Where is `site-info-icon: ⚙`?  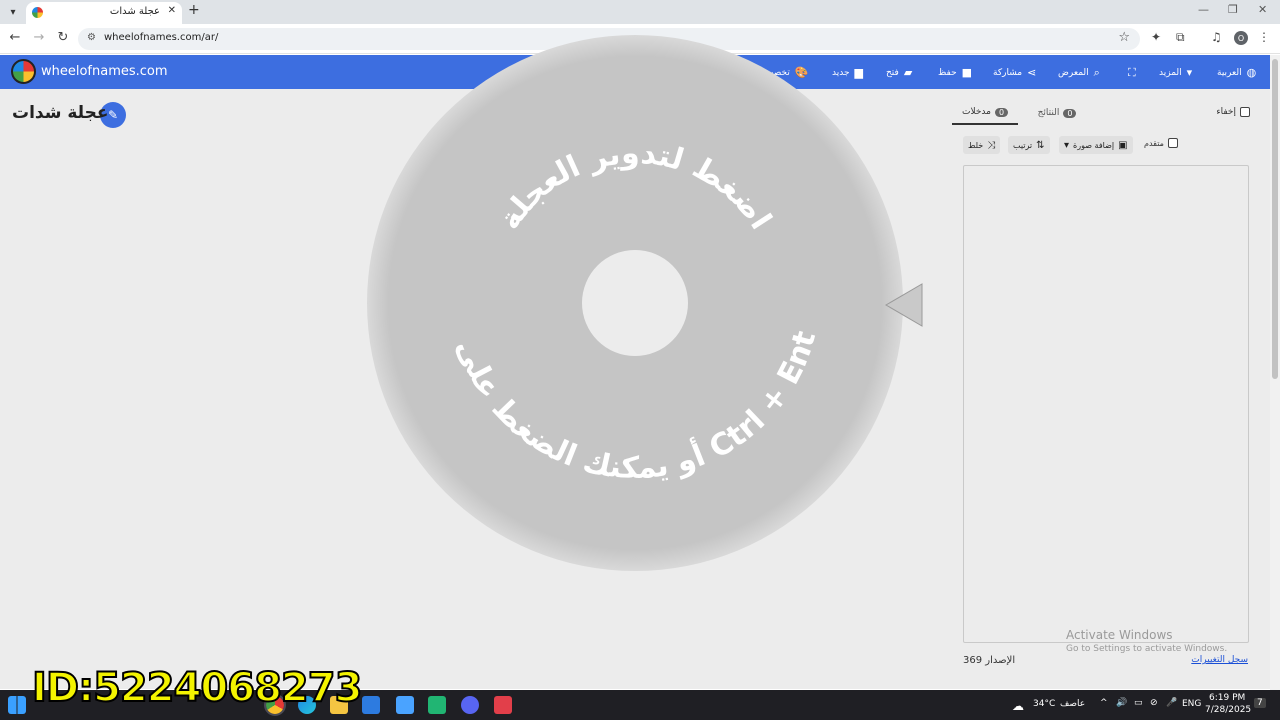 site-info-icon: ⚙ is located at coordinates (91, 37).